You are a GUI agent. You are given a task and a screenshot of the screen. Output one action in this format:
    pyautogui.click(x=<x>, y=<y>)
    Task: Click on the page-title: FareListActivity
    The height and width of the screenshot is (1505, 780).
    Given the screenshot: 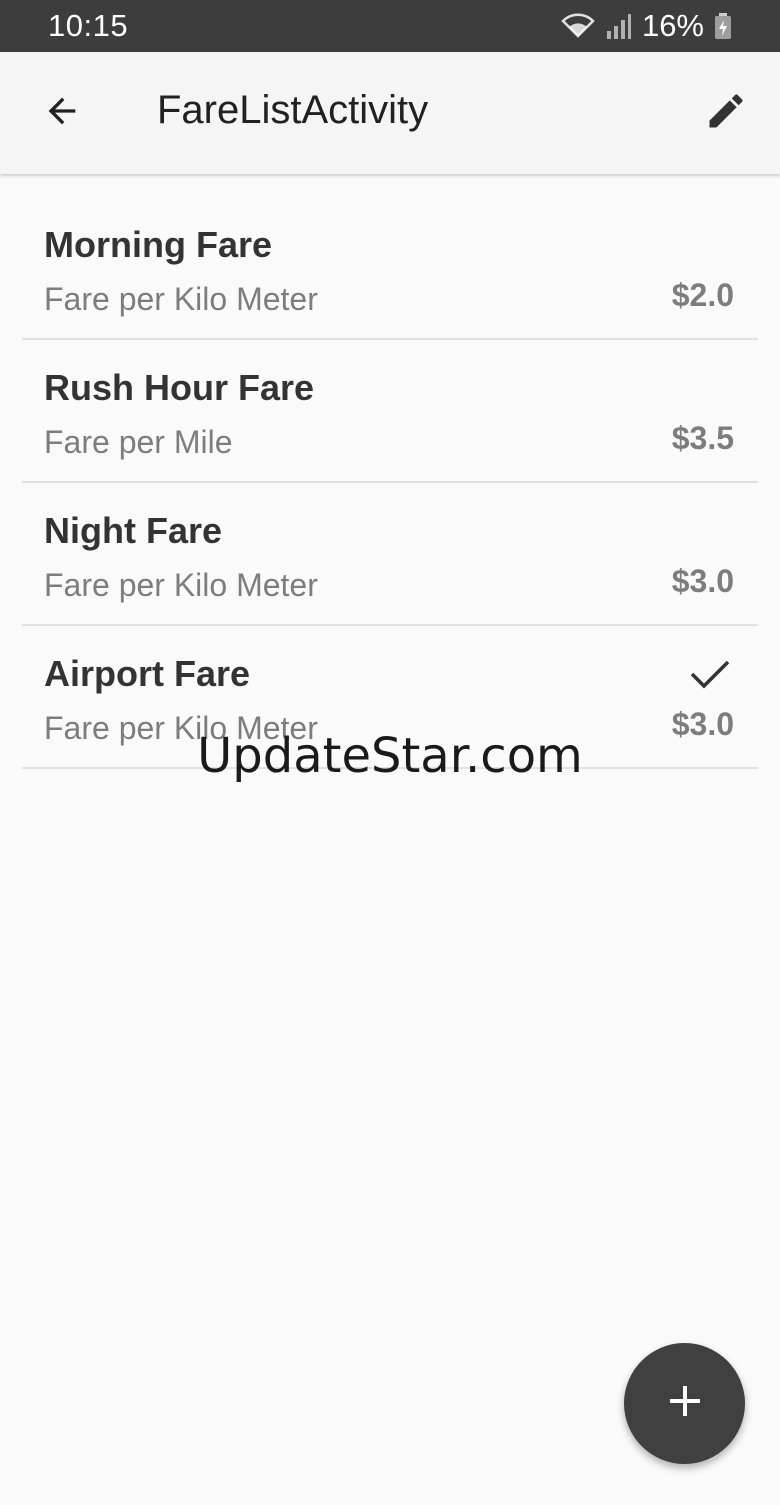 What is the action you would take?
    pyautogui.click(x=293, y=110)
    